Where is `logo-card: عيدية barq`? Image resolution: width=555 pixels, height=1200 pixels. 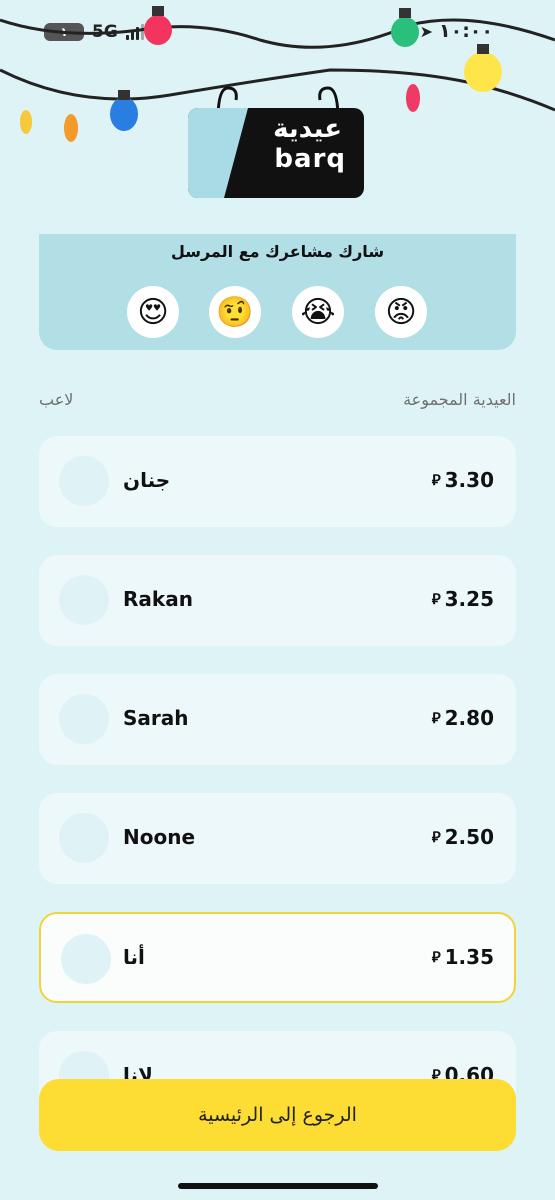
logo-card: عيدية barq is located at coordinates (276, 153).